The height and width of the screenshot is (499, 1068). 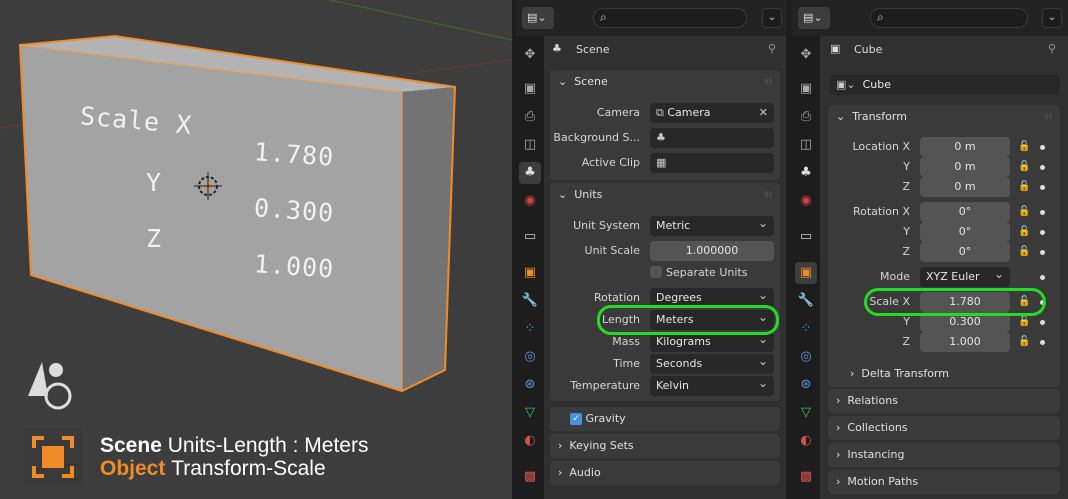 What do you see at coordinates (712, 163) in the screenshot?
I see `active-clip-field: ▦` at bounding box center [712, 163].